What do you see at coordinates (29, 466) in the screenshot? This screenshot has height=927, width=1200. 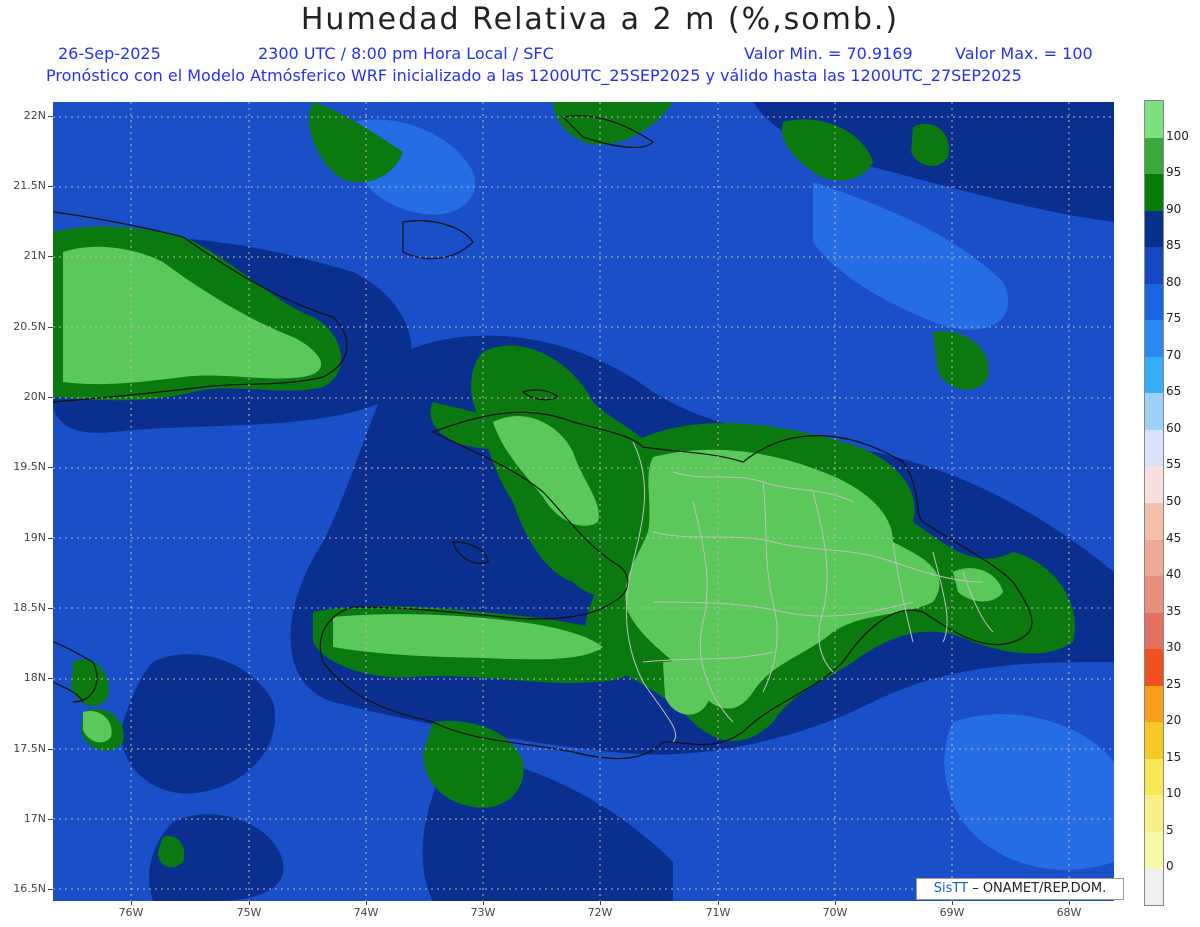 I see `lat-label: 19.5N` at bounding box center [29, 466].